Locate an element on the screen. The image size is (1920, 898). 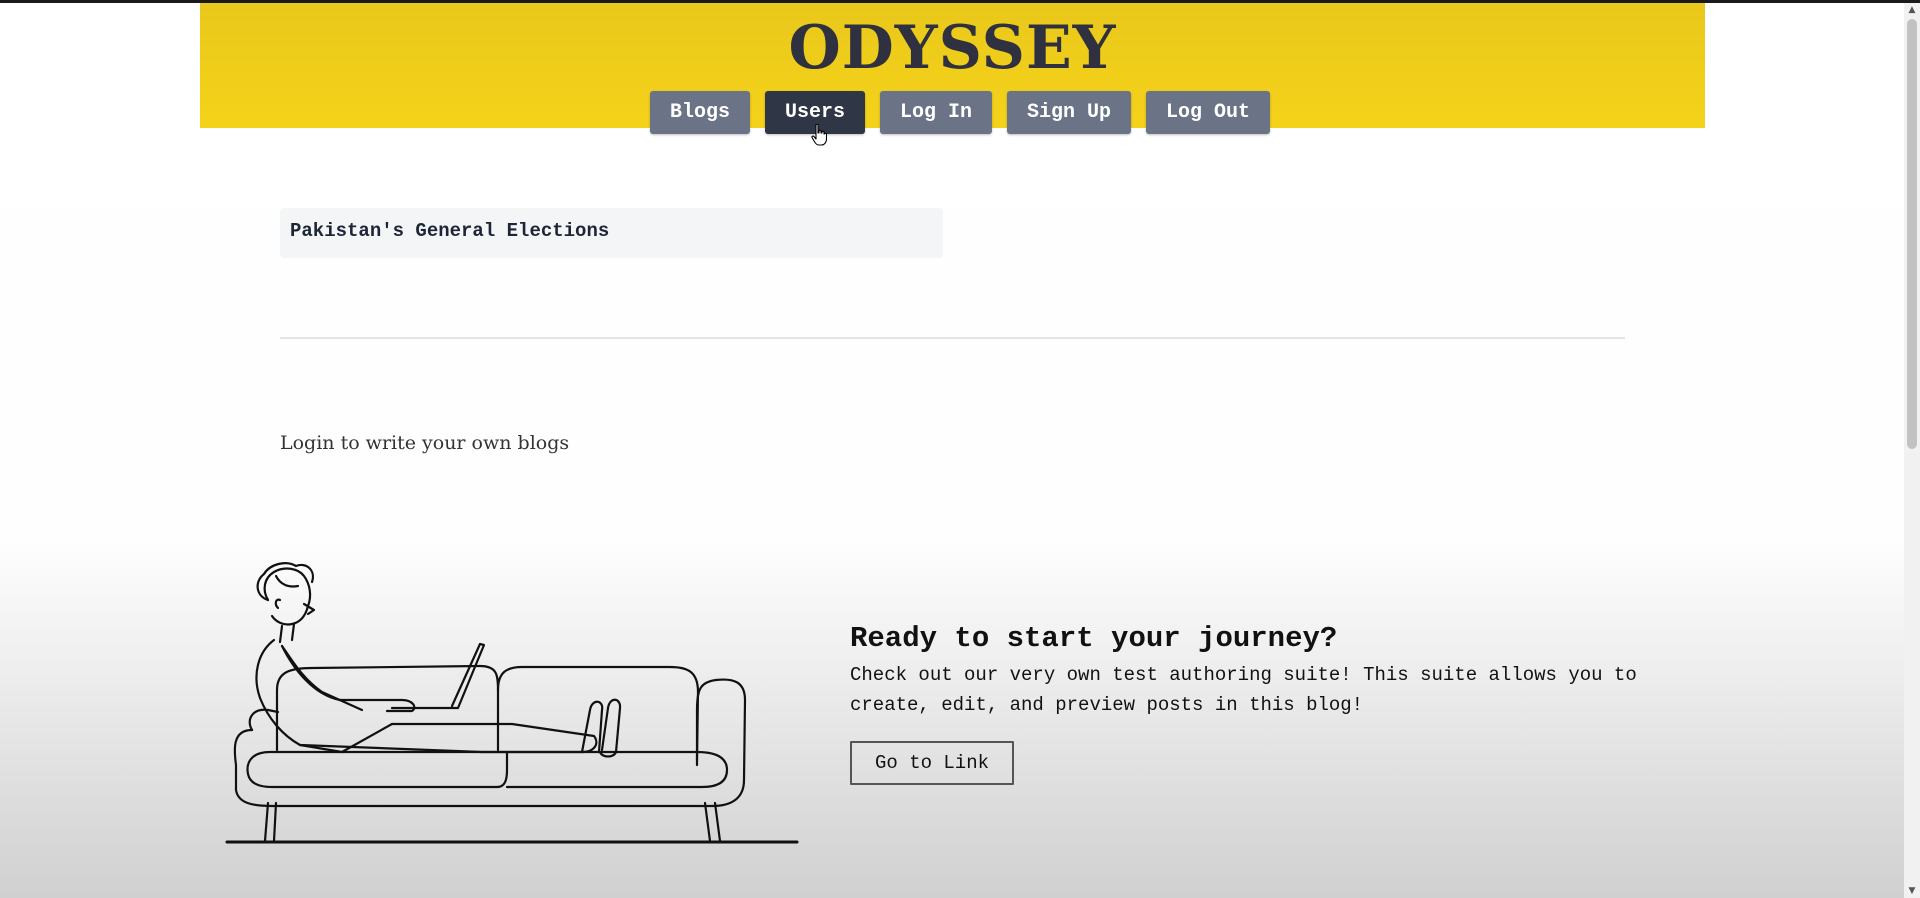
post-title: Pakistan's General Elections is located at coordinates (449, 231).